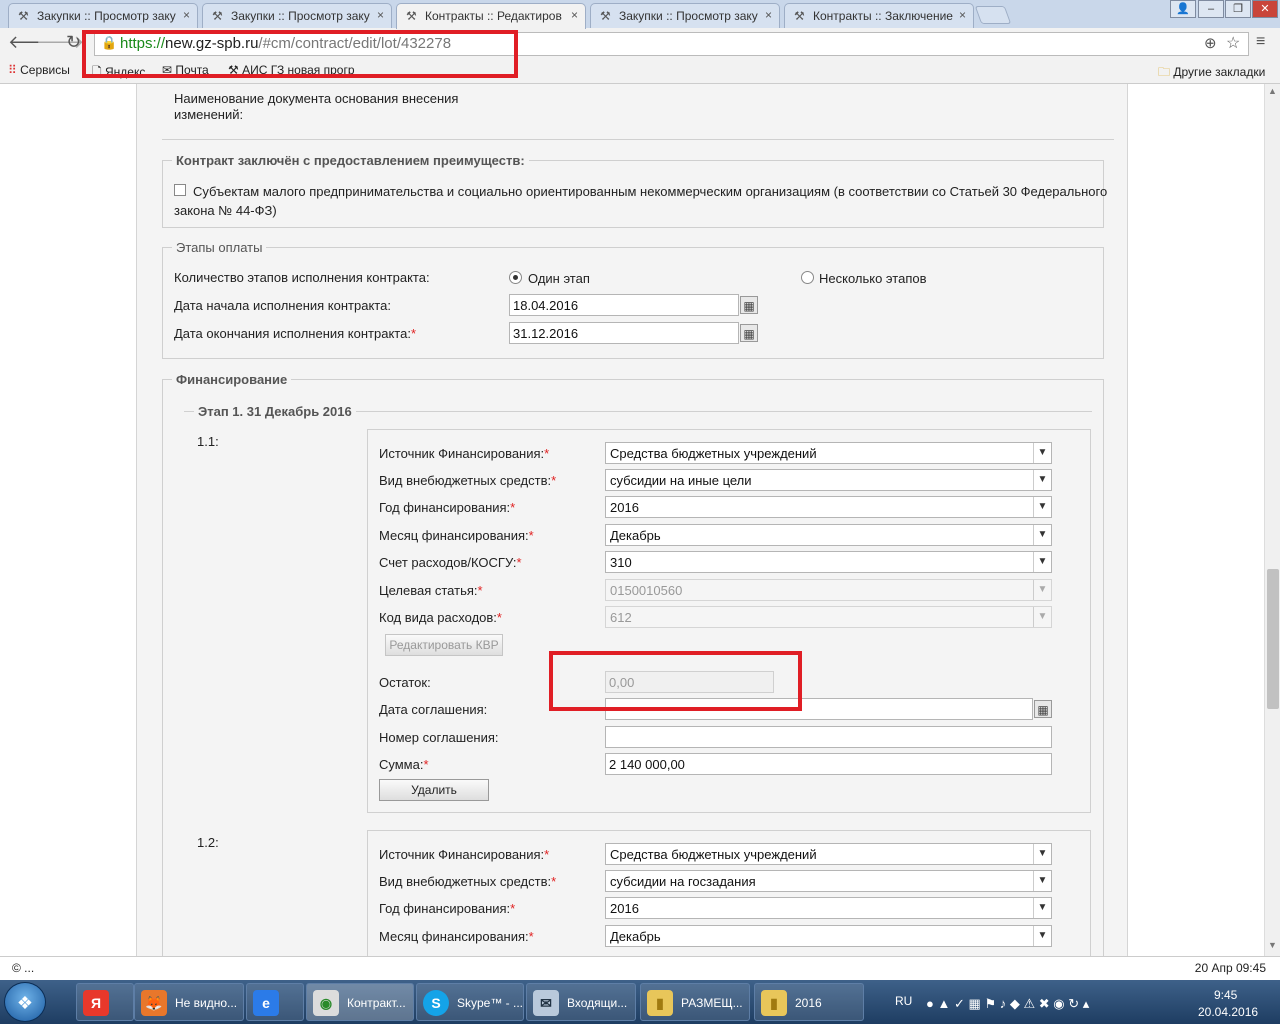  I want to click on taskbar-ie: e, so click(275, 1002).